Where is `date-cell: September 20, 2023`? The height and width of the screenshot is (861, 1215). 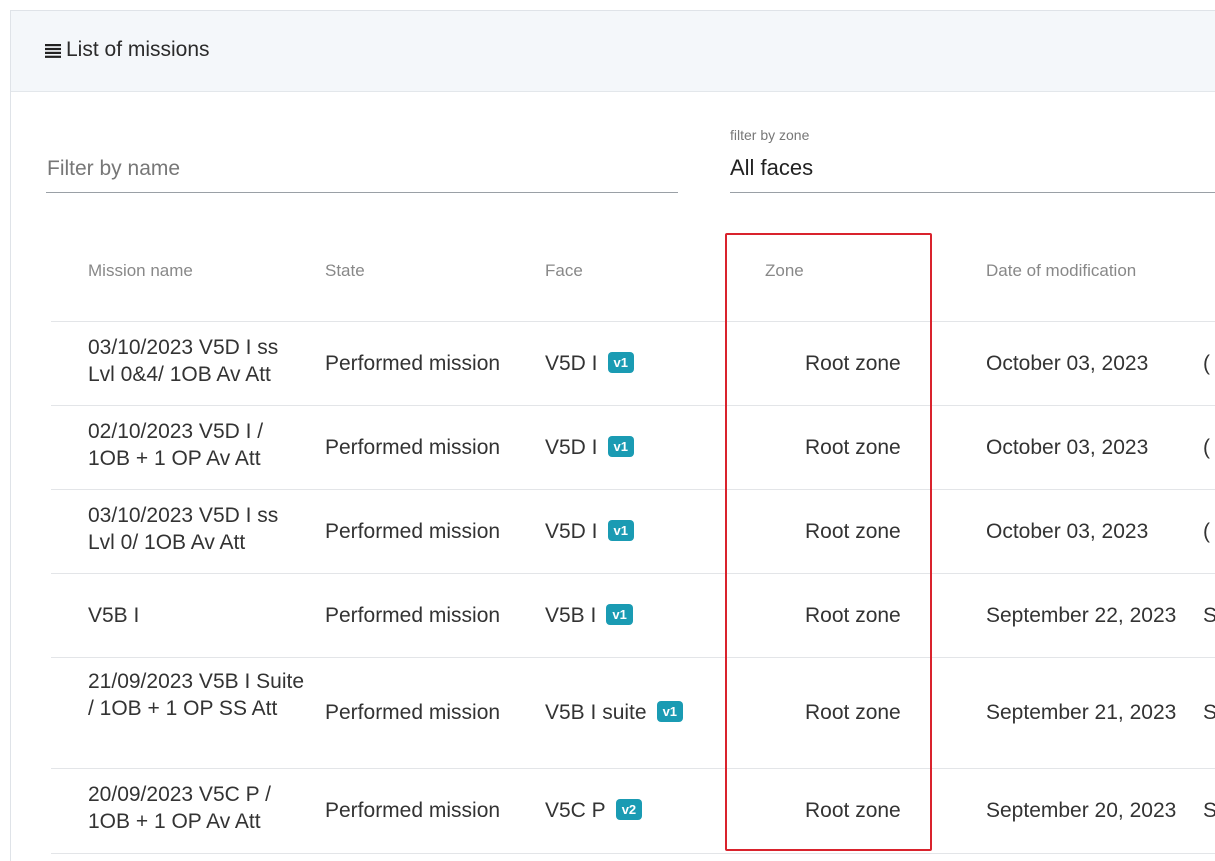 date-cell: September 20, 2023 is located at coordinates (1081, 810).